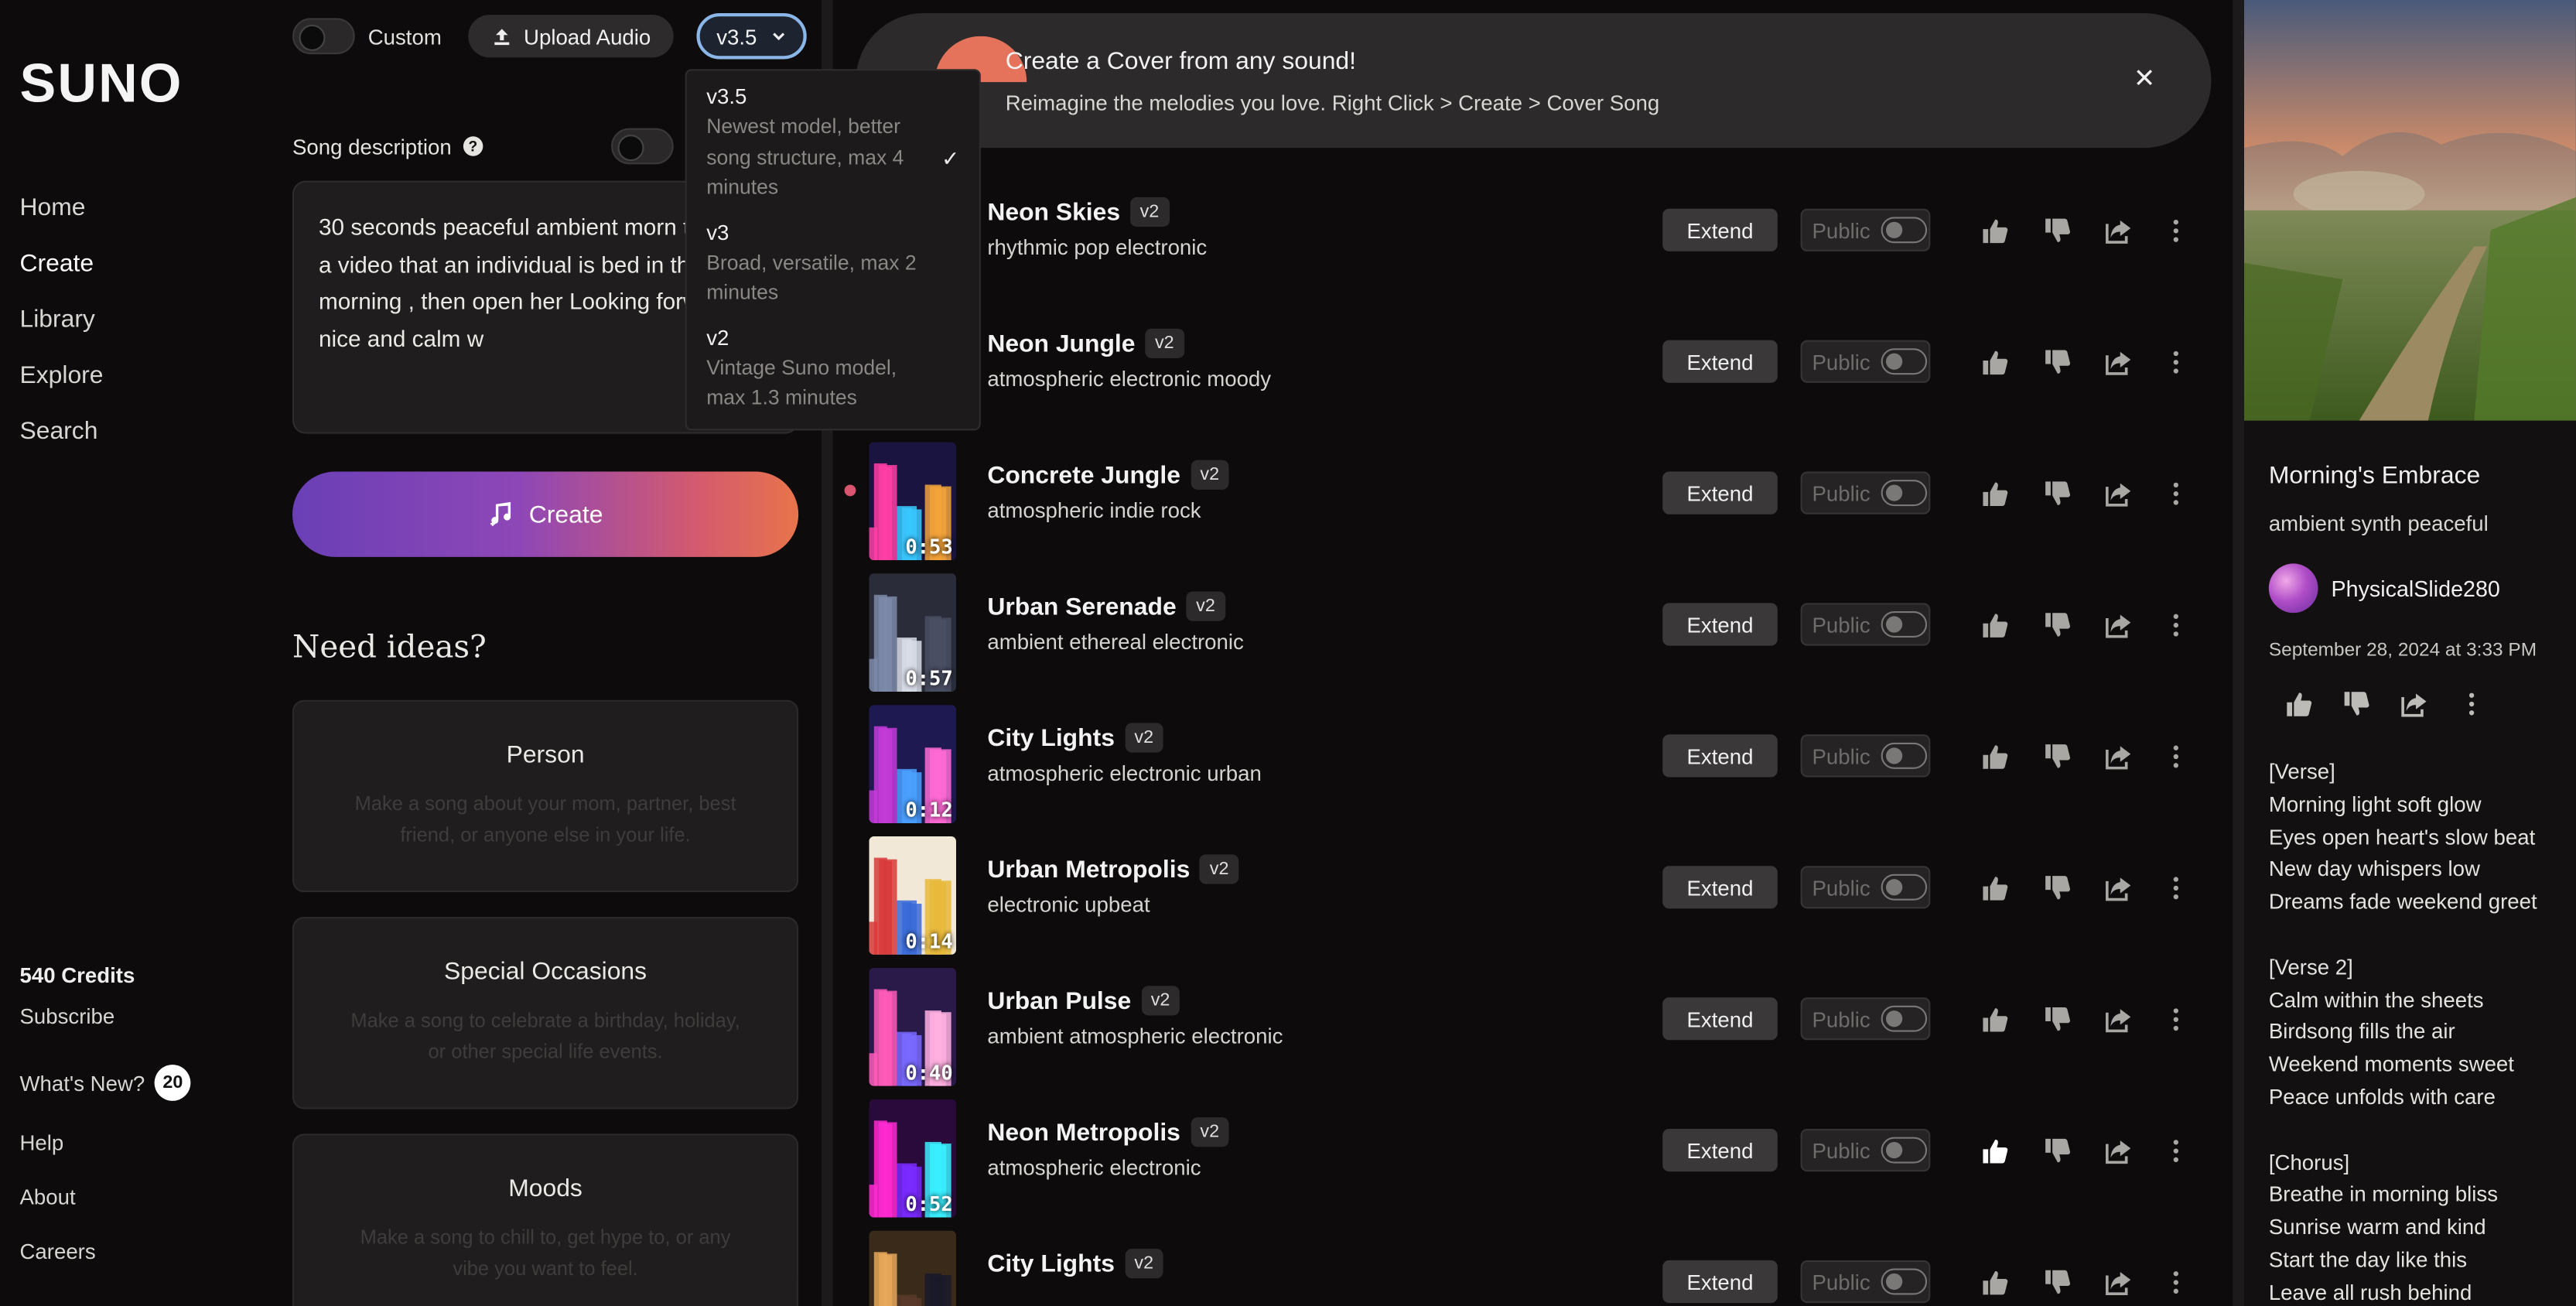 This screenshot has height=1306, width=2576. What do you see at coordinates (105, 1083) in the screenshot?
I see `whats-new-link: What's New? 20` at bounding box center [105, 1083].